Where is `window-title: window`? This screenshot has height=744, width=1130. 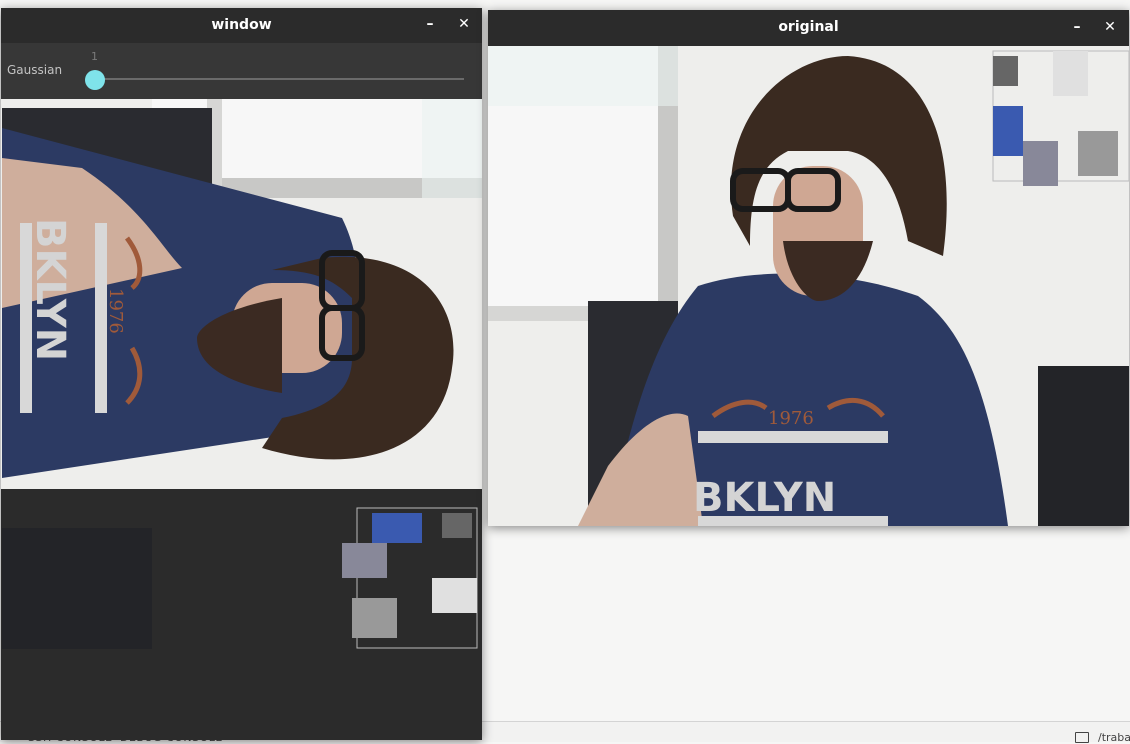
window-title: window is located at coordinates (241, 25).